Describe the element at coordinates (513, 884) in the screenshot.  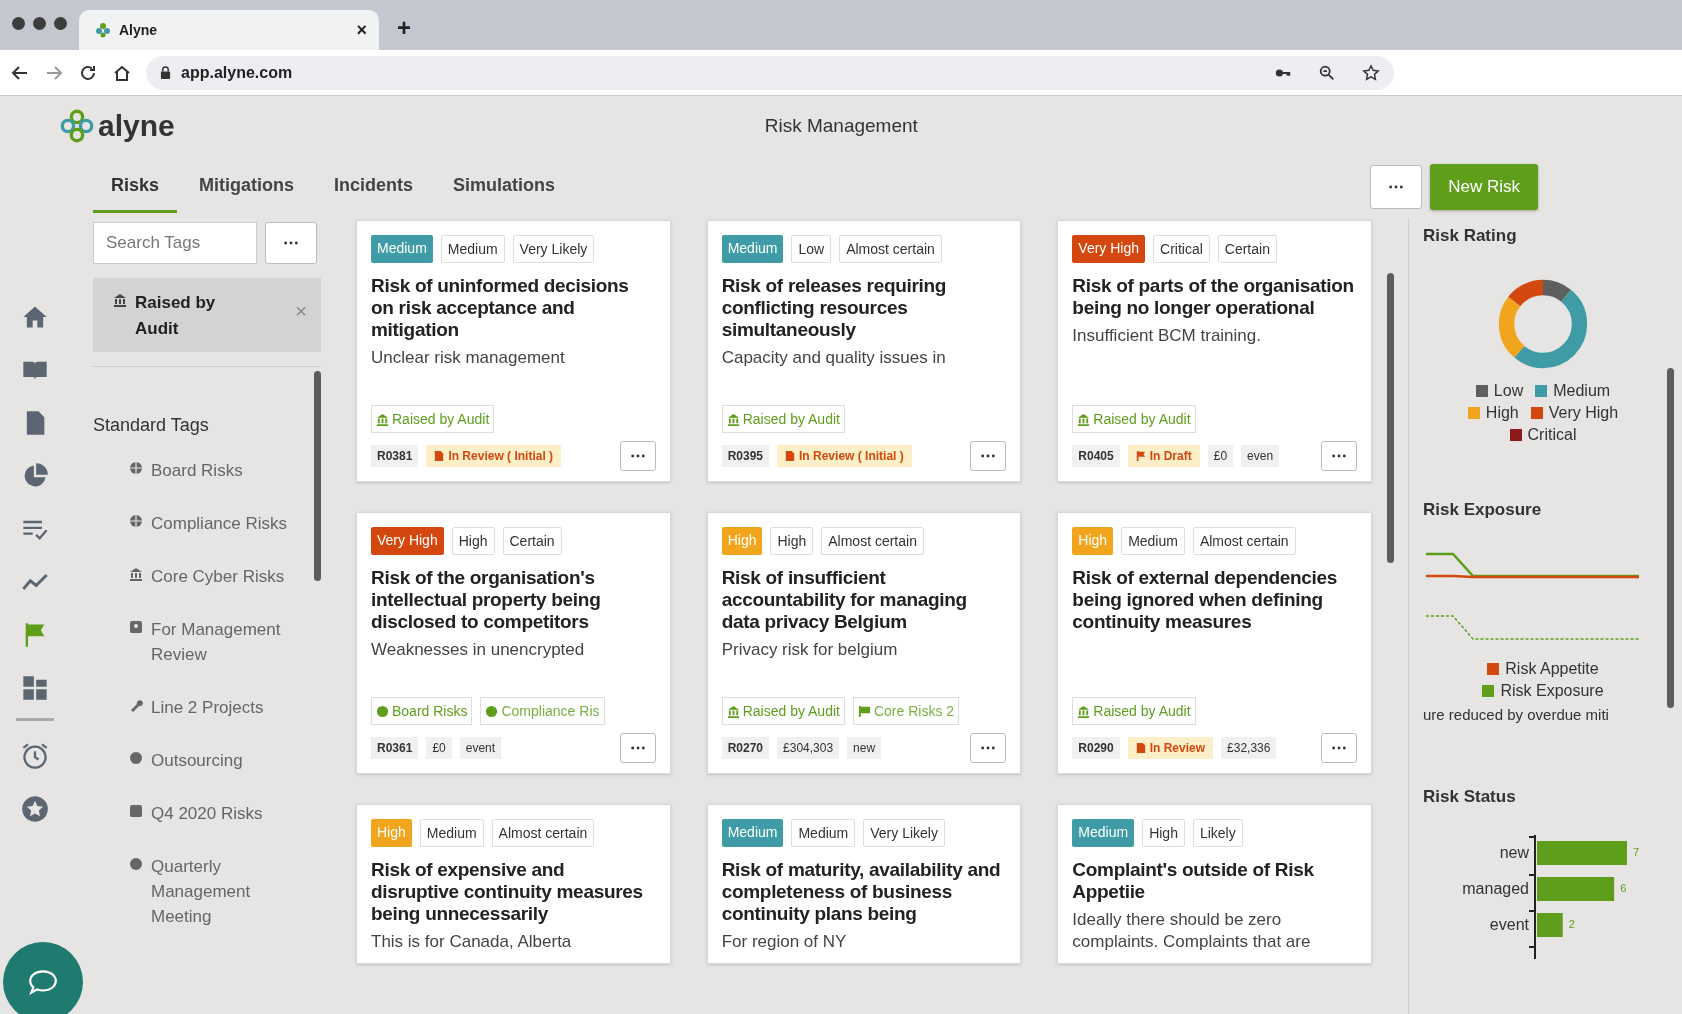
I see `risk-card: High Medium Almost certain Risk of expensive and disruptive continuity measures being unnecessarily This is for Canada, Alberta` at that location.